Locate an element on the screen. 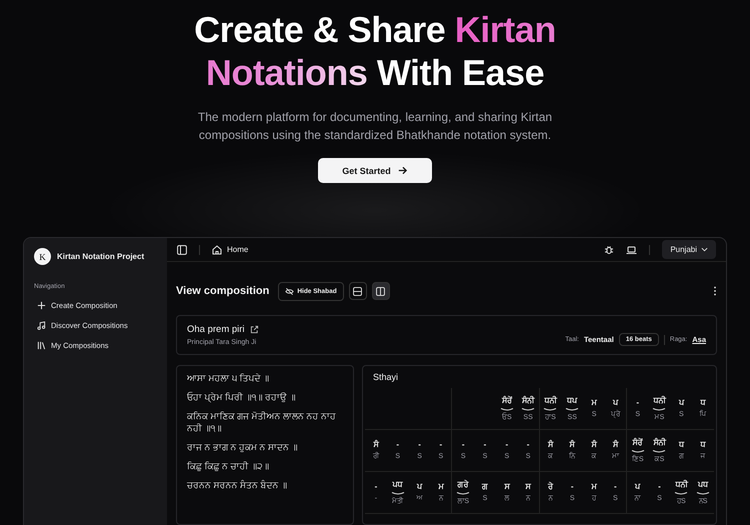  music-note-icon is located at coordinates (41, 325).